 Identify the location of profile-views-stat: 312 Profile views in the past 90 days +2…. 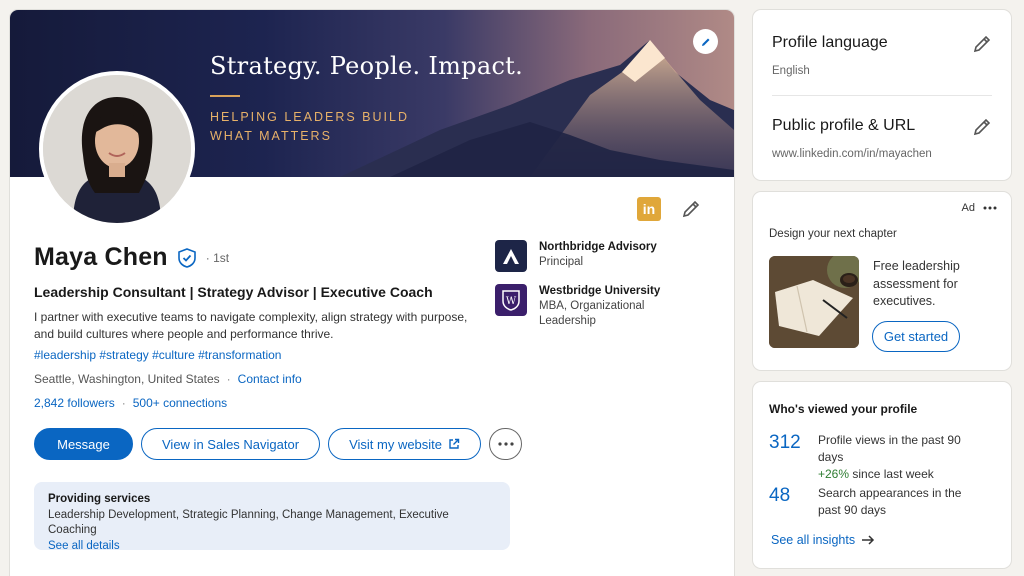
(868, 457).